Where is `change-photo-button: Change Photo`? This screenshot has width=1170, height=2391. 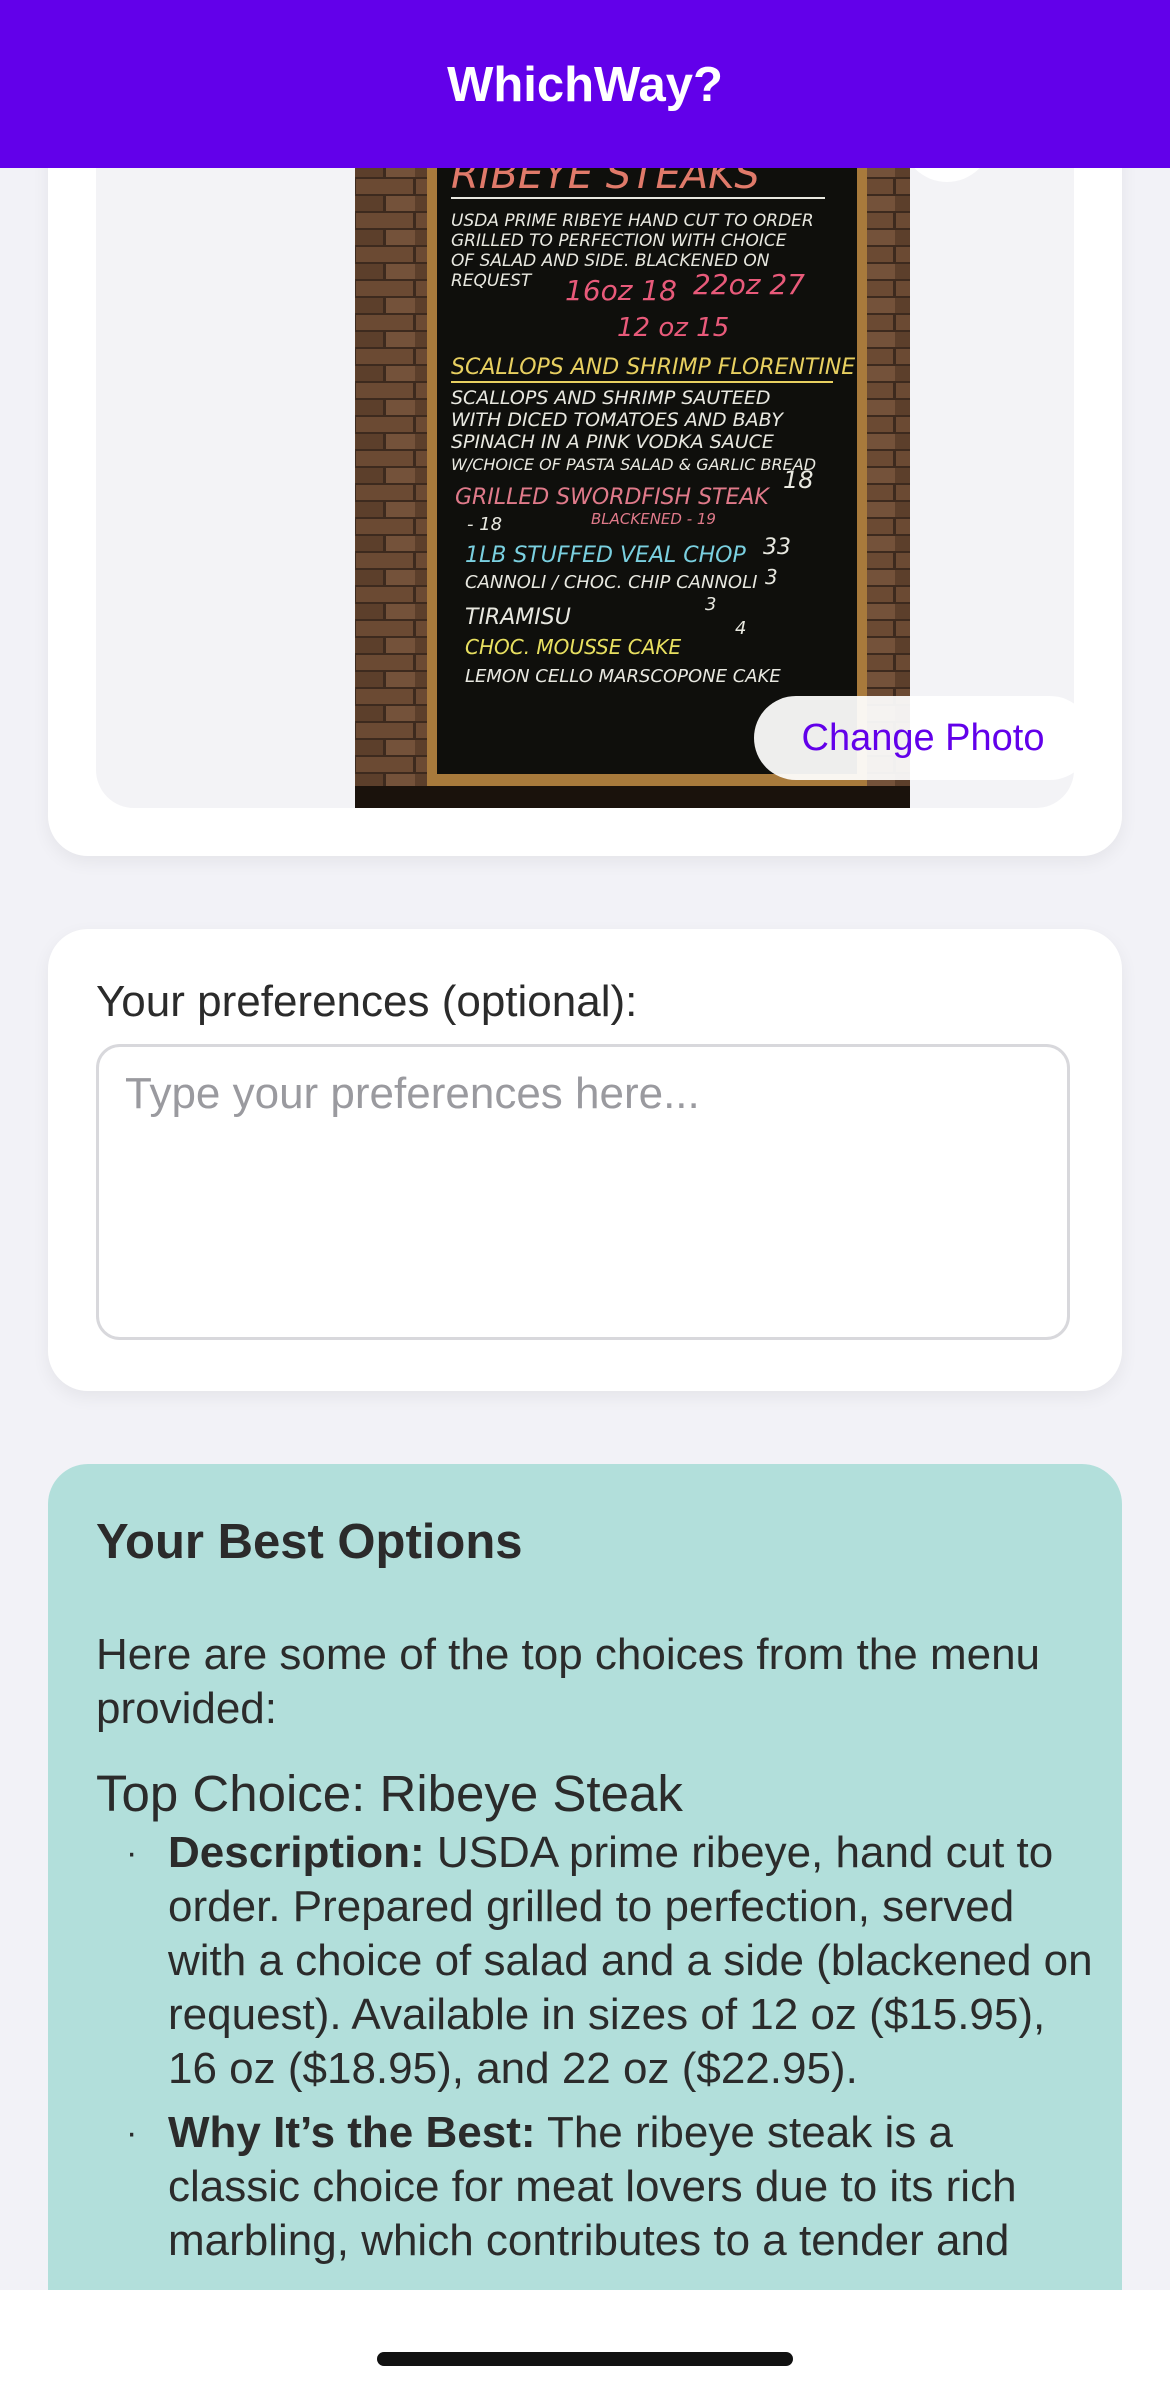
change-photo-button: Change Photo is located at coordinates (914, 738).